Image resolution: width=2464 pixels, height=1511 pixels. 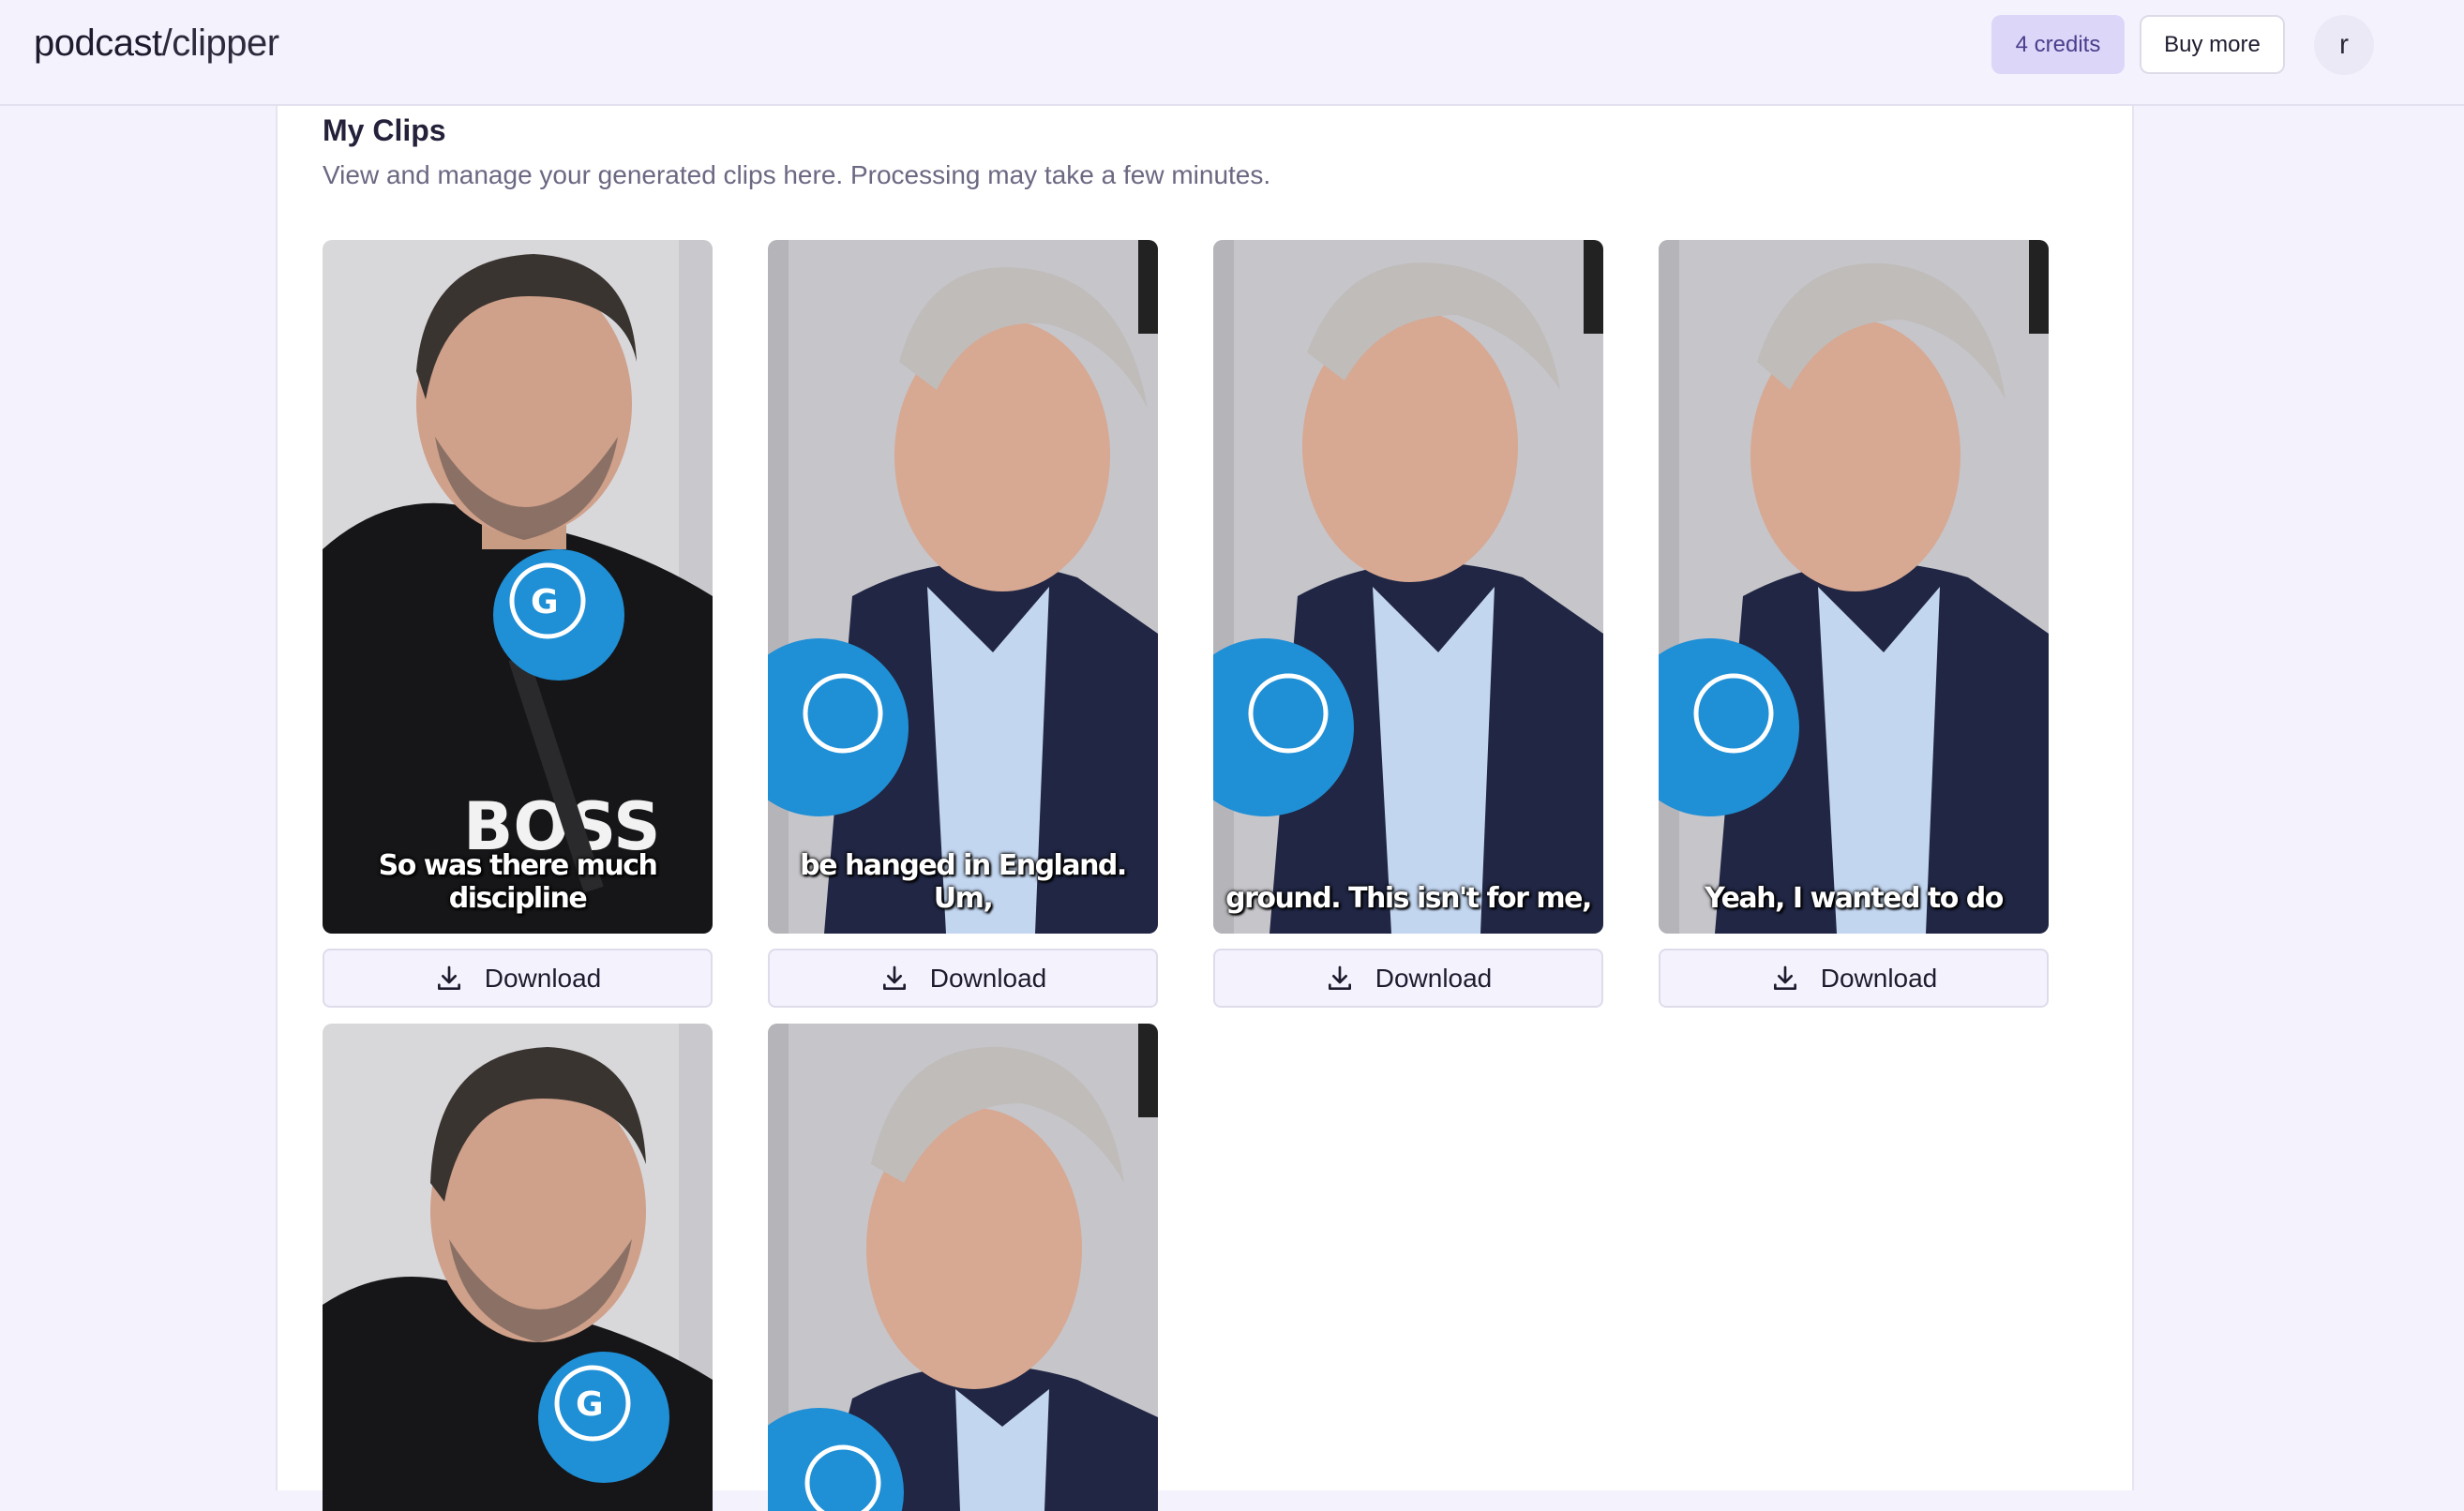 I want to click on clip-thumbnail: BOSS G So was there much discipline, so click(x=518, y=587).